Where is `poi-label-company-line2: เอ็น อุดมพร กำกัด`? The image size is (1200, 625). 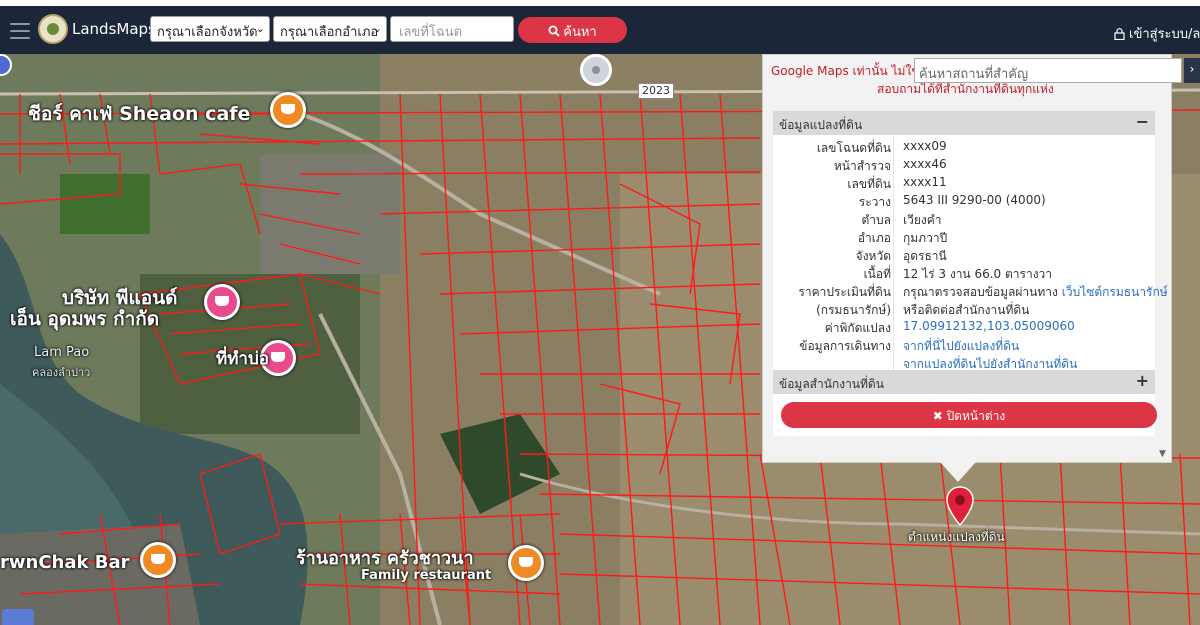
poi-label-company-line2: เอ็น อุดมพร กำกัด is located at coordinates (85, 319).